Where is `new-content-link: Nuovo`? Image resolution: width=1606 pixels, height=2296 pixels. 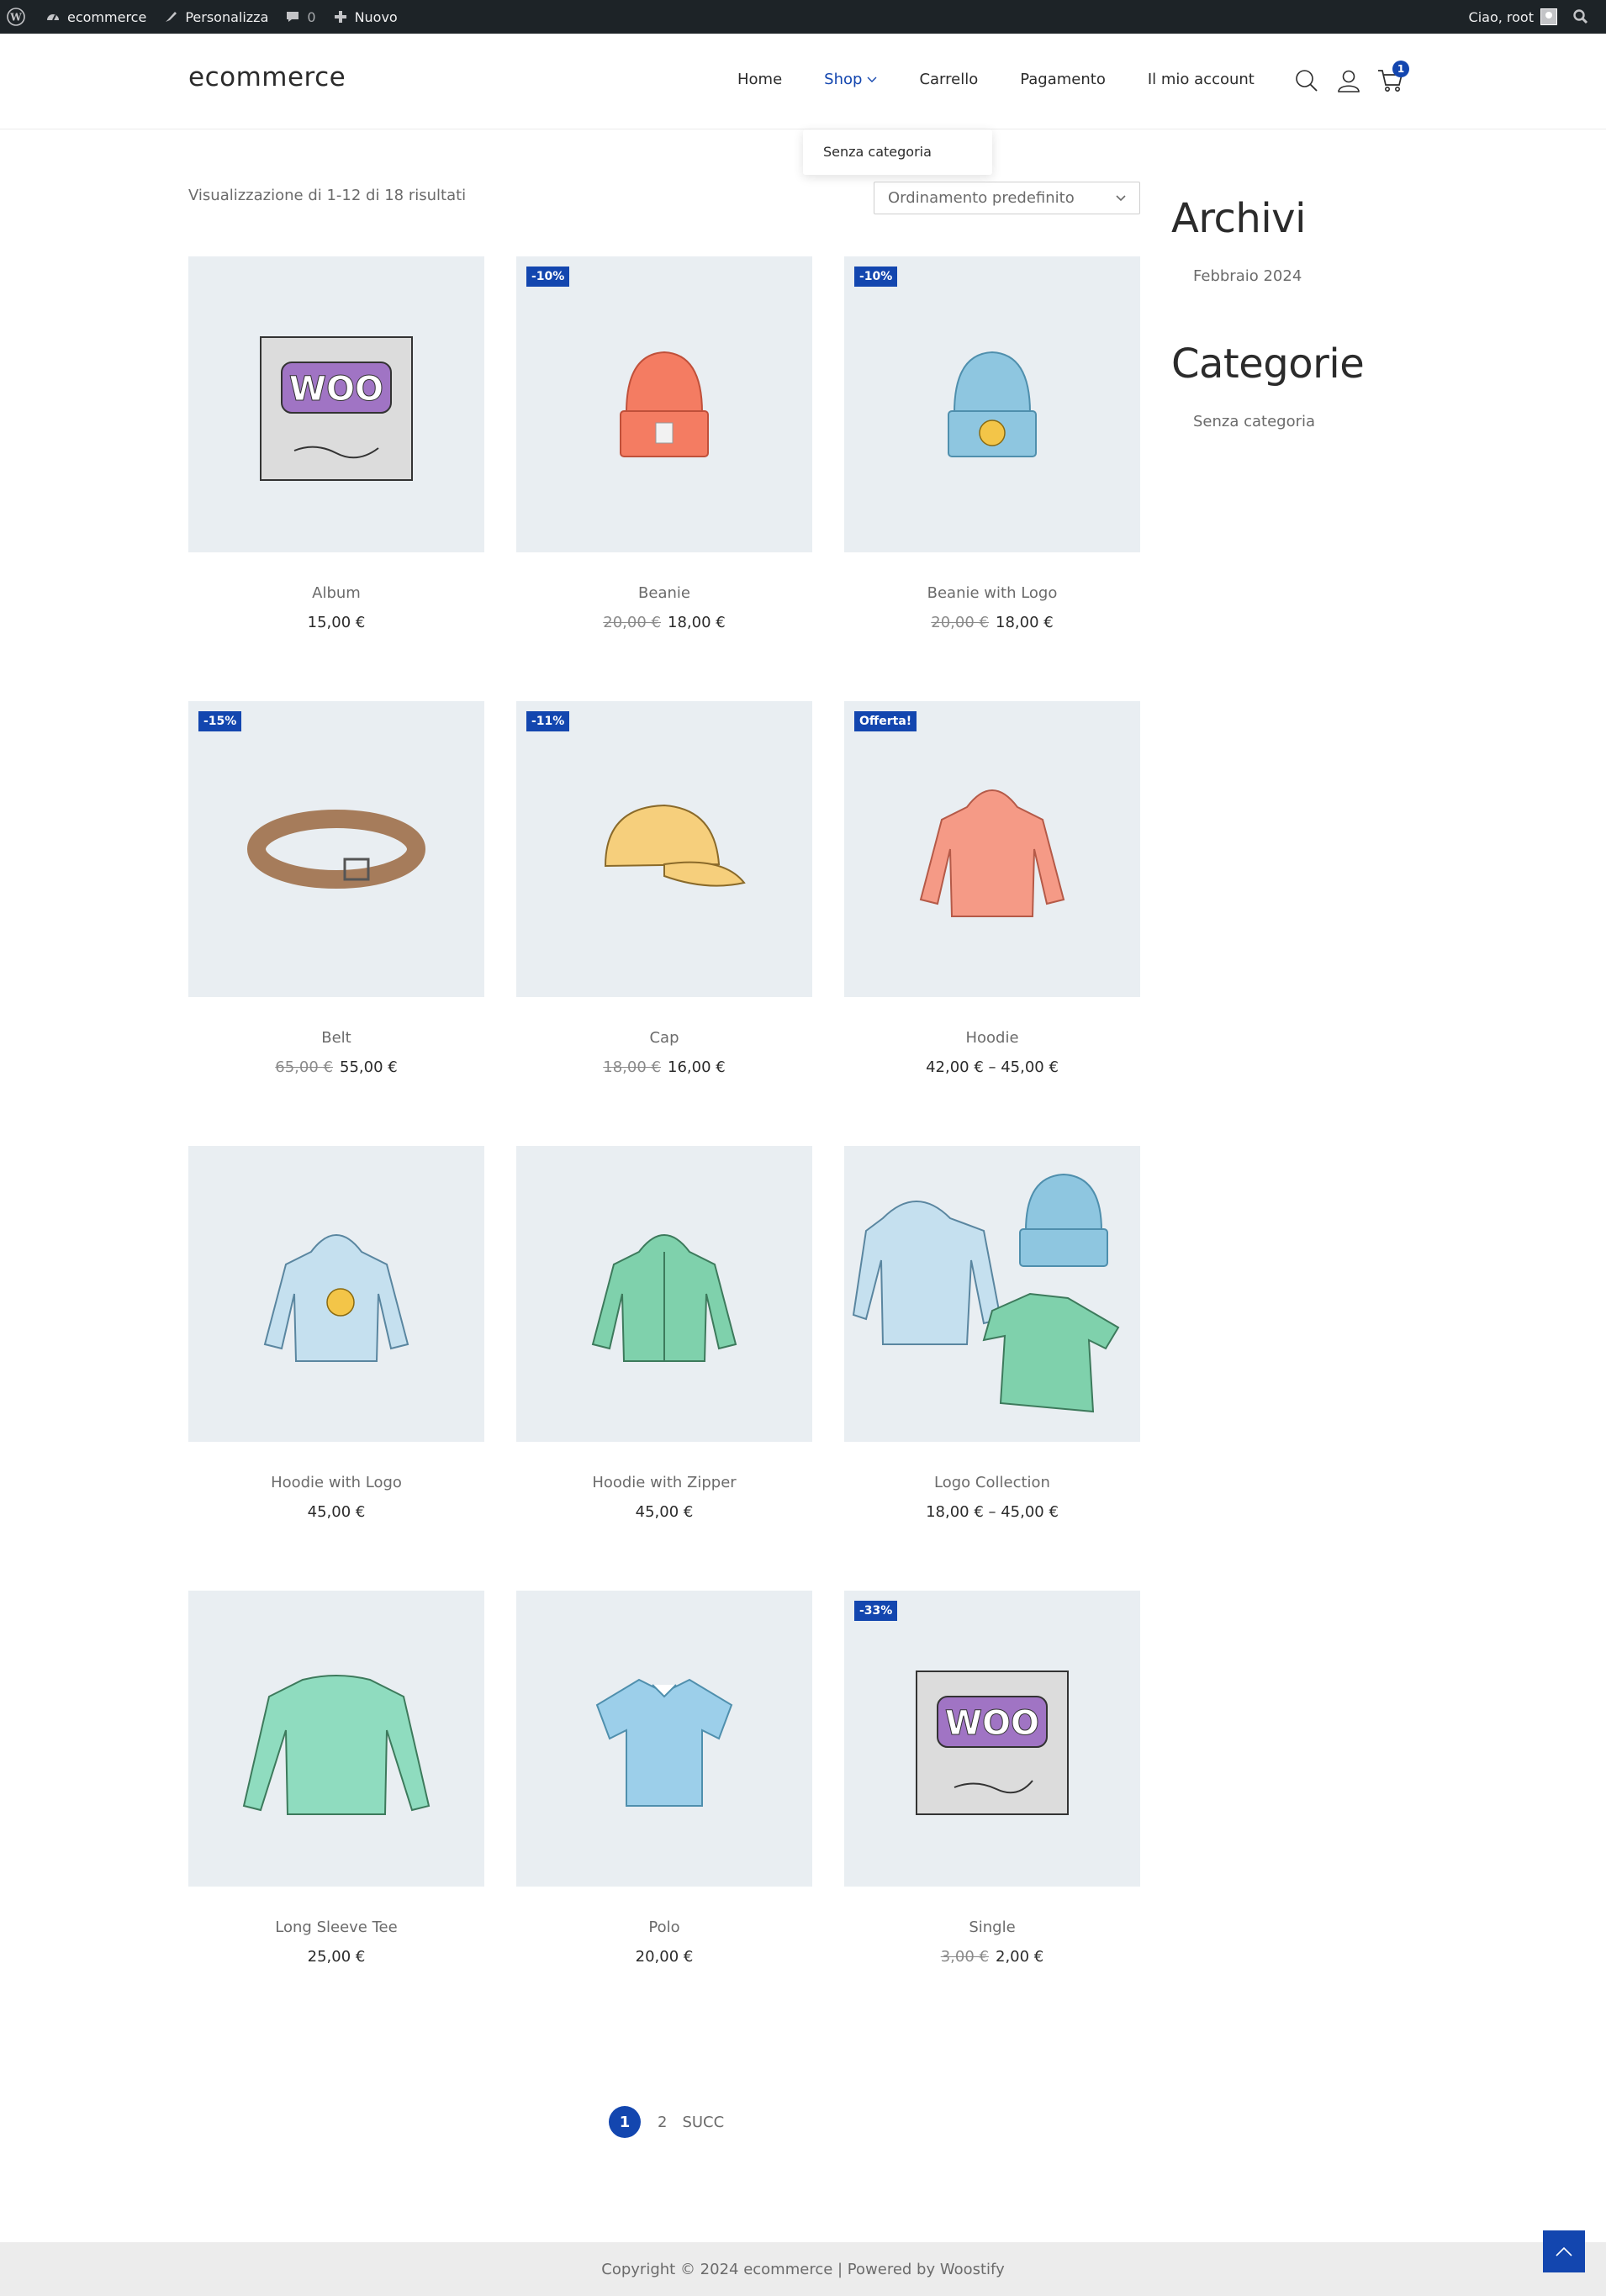 new-content-link: Nuovo is located at coordinates (371, 17).